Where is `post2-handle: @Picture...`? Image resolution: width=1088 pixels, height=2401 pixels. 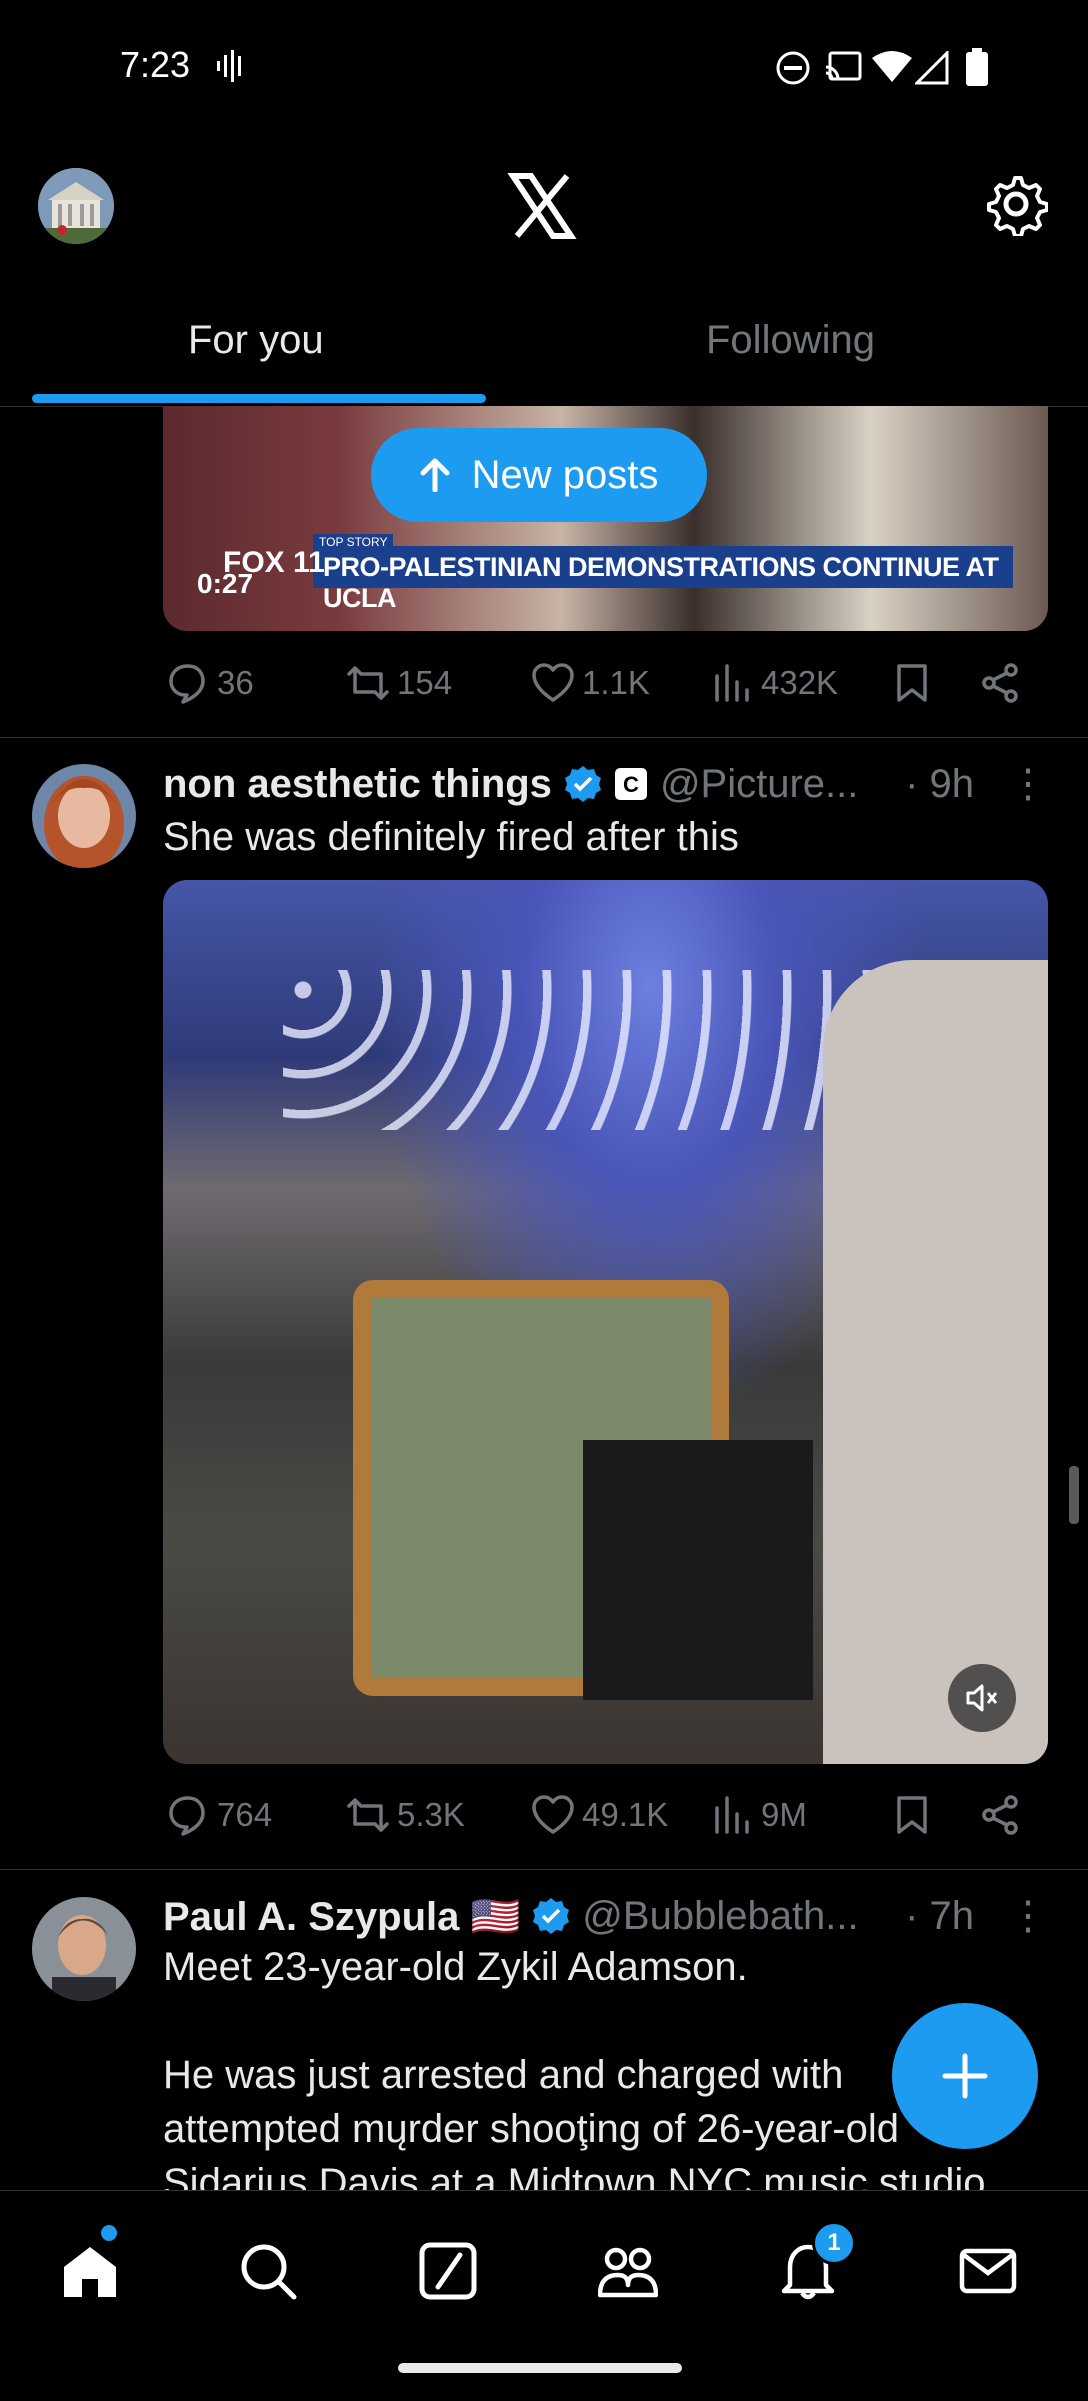 post2-handle: @Picture... is located at coordinates (759, 784).